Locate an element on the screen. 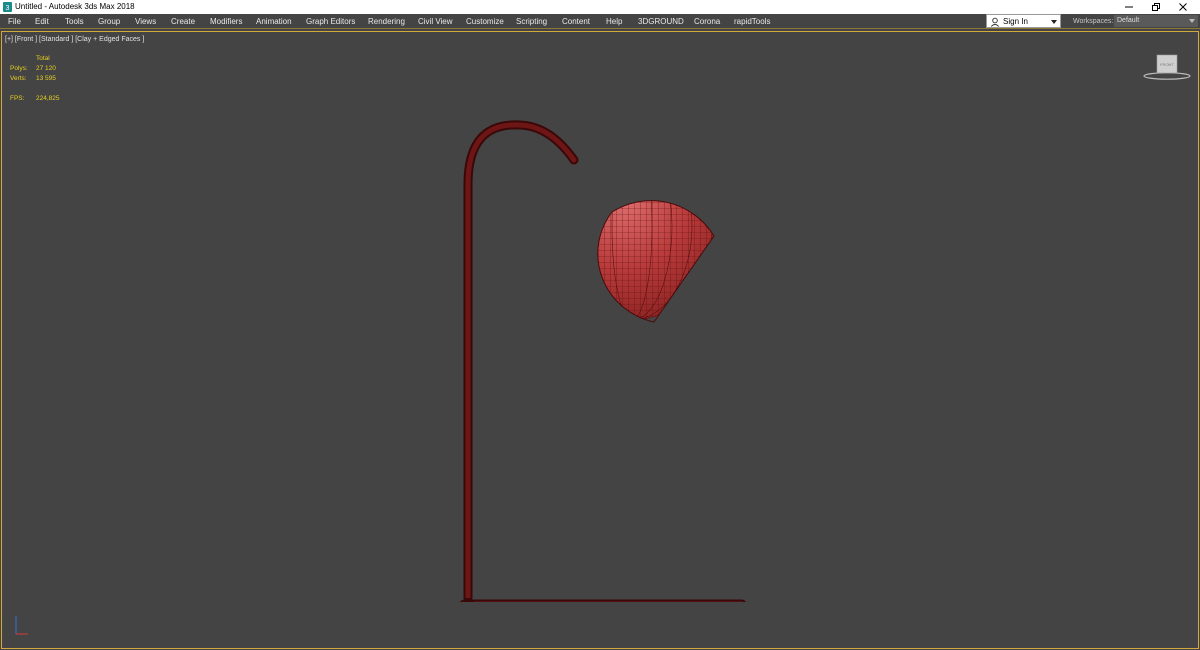 The height and width of the screenshot is (650, 1200). menu-3dground: 3DGROUND is located at coordinates (661, 21).